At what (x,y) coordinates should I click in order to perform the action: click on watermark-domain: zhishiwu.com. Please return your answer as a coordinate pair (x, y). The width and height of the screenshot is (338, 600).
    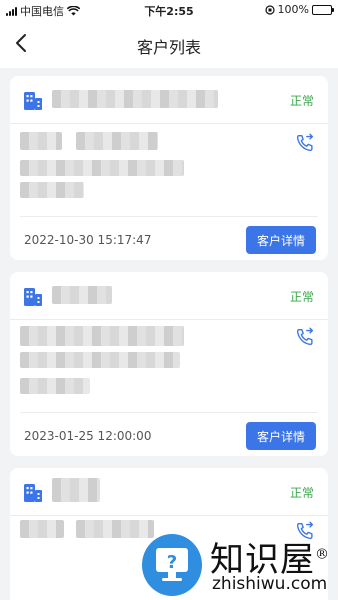
    Looking at the image, I should click on (270, 584).